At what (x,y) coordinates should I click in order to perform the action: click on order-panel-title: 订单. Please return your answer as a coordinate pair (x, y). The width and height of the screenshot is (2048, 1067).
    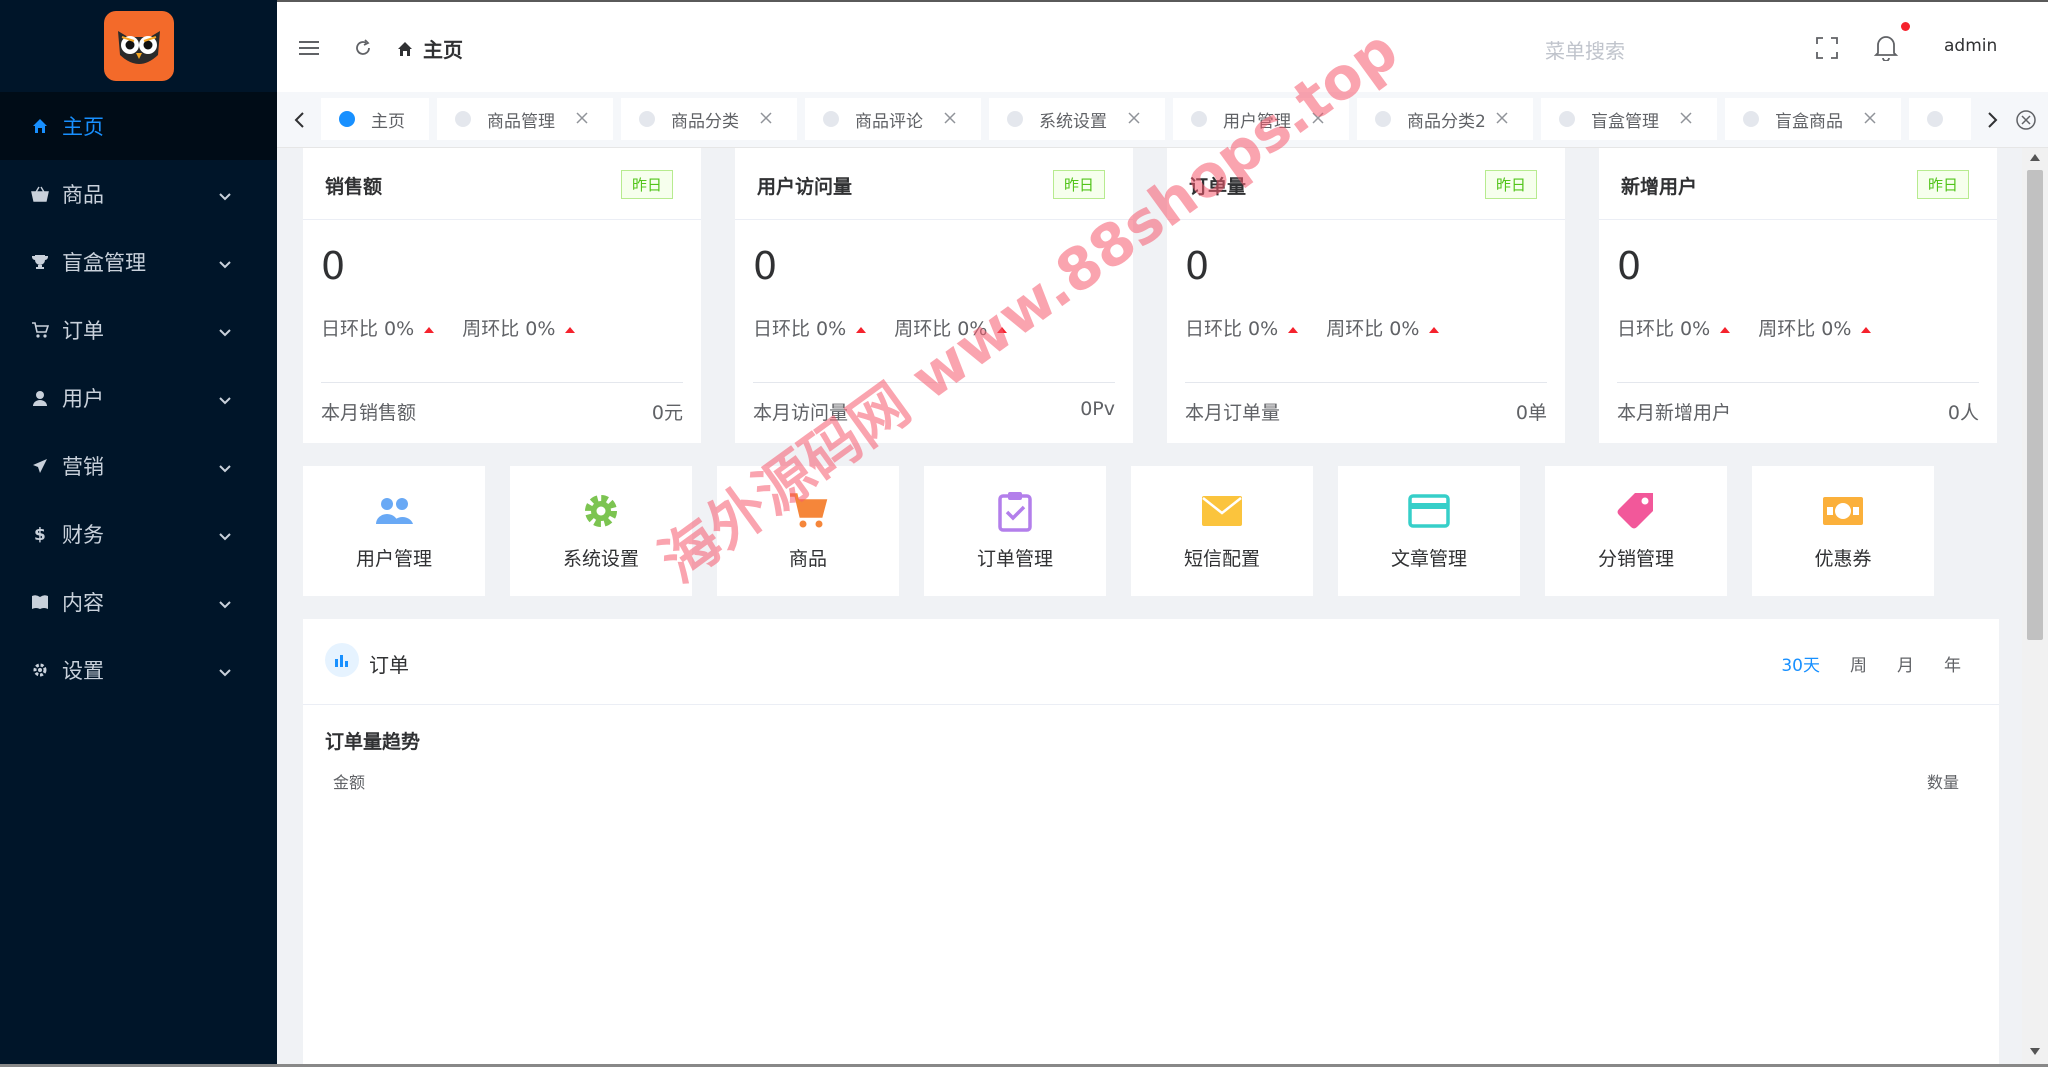
    Looking at the image, I should click on (389, 665).